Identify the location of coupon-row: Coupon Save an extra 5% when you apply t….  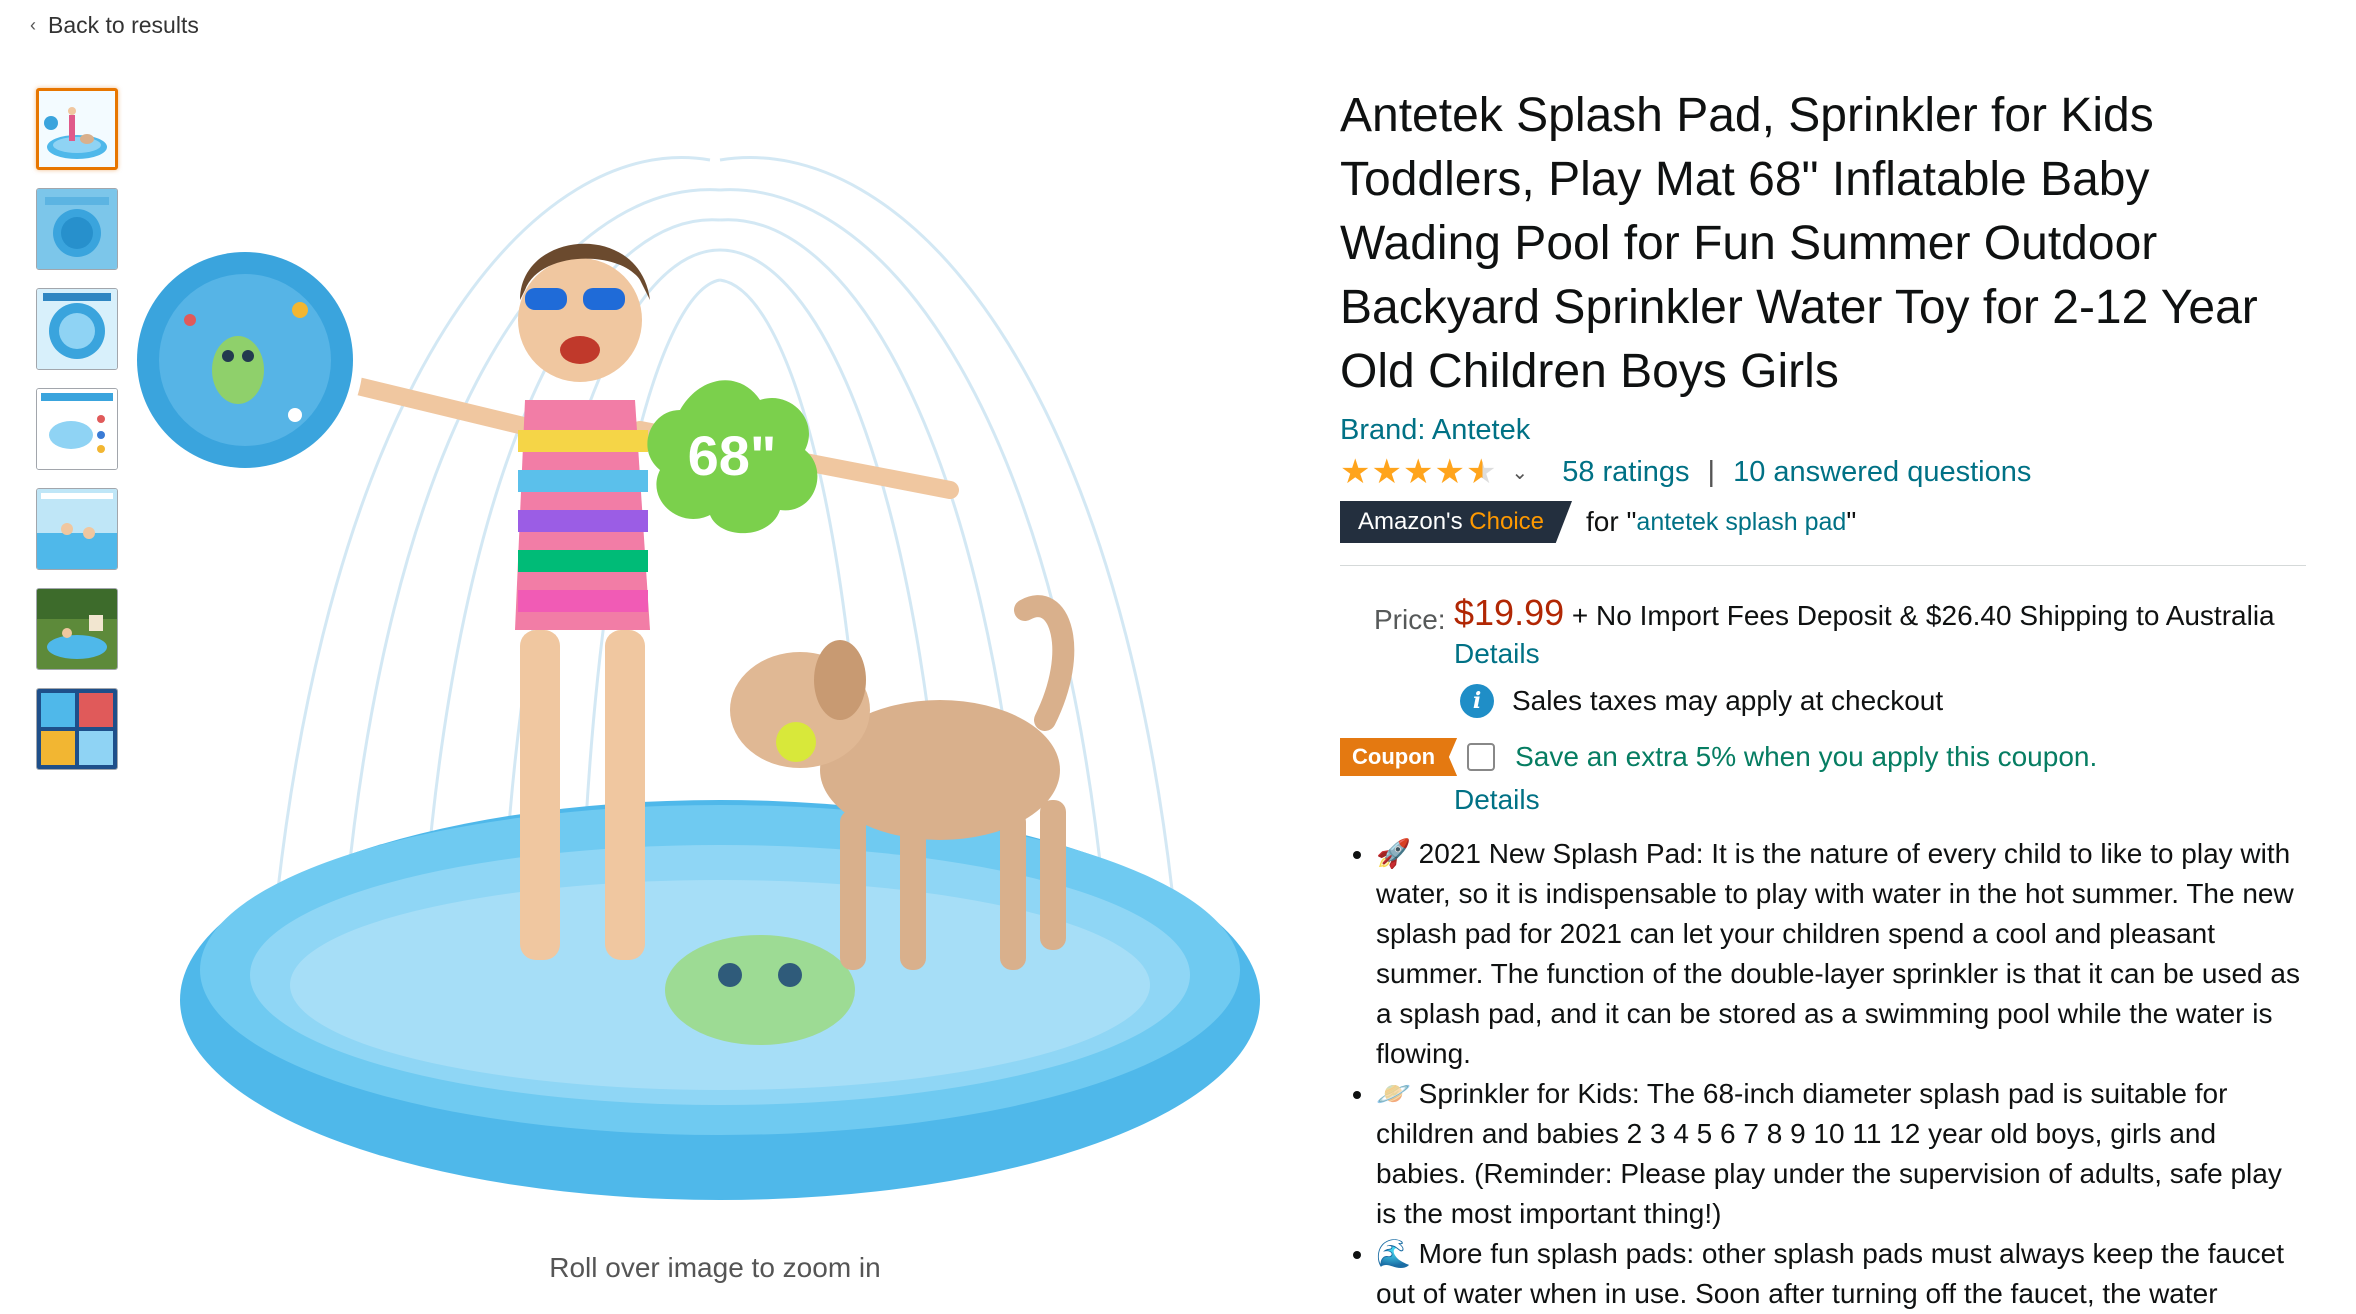
(1823, 757).